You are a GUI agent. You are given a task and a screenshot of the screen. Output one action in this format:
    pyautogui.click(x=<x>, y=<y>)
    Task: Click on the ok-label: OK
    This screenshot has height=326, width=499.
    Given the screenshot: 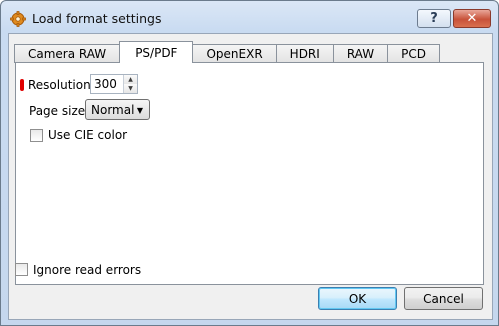 What is the action you would take?
    pyautogui.click(x=357, y=298)
    